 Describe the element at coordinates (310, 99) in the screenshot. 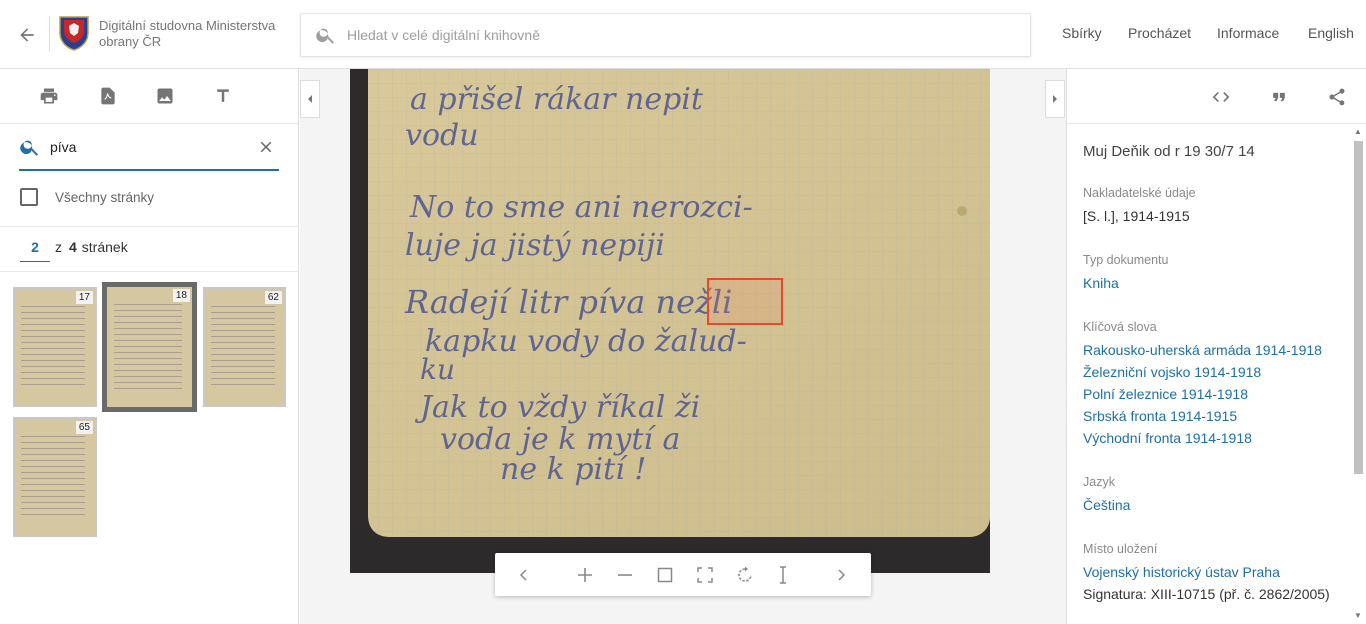

I see `collapse-left-panel-button` at that location.